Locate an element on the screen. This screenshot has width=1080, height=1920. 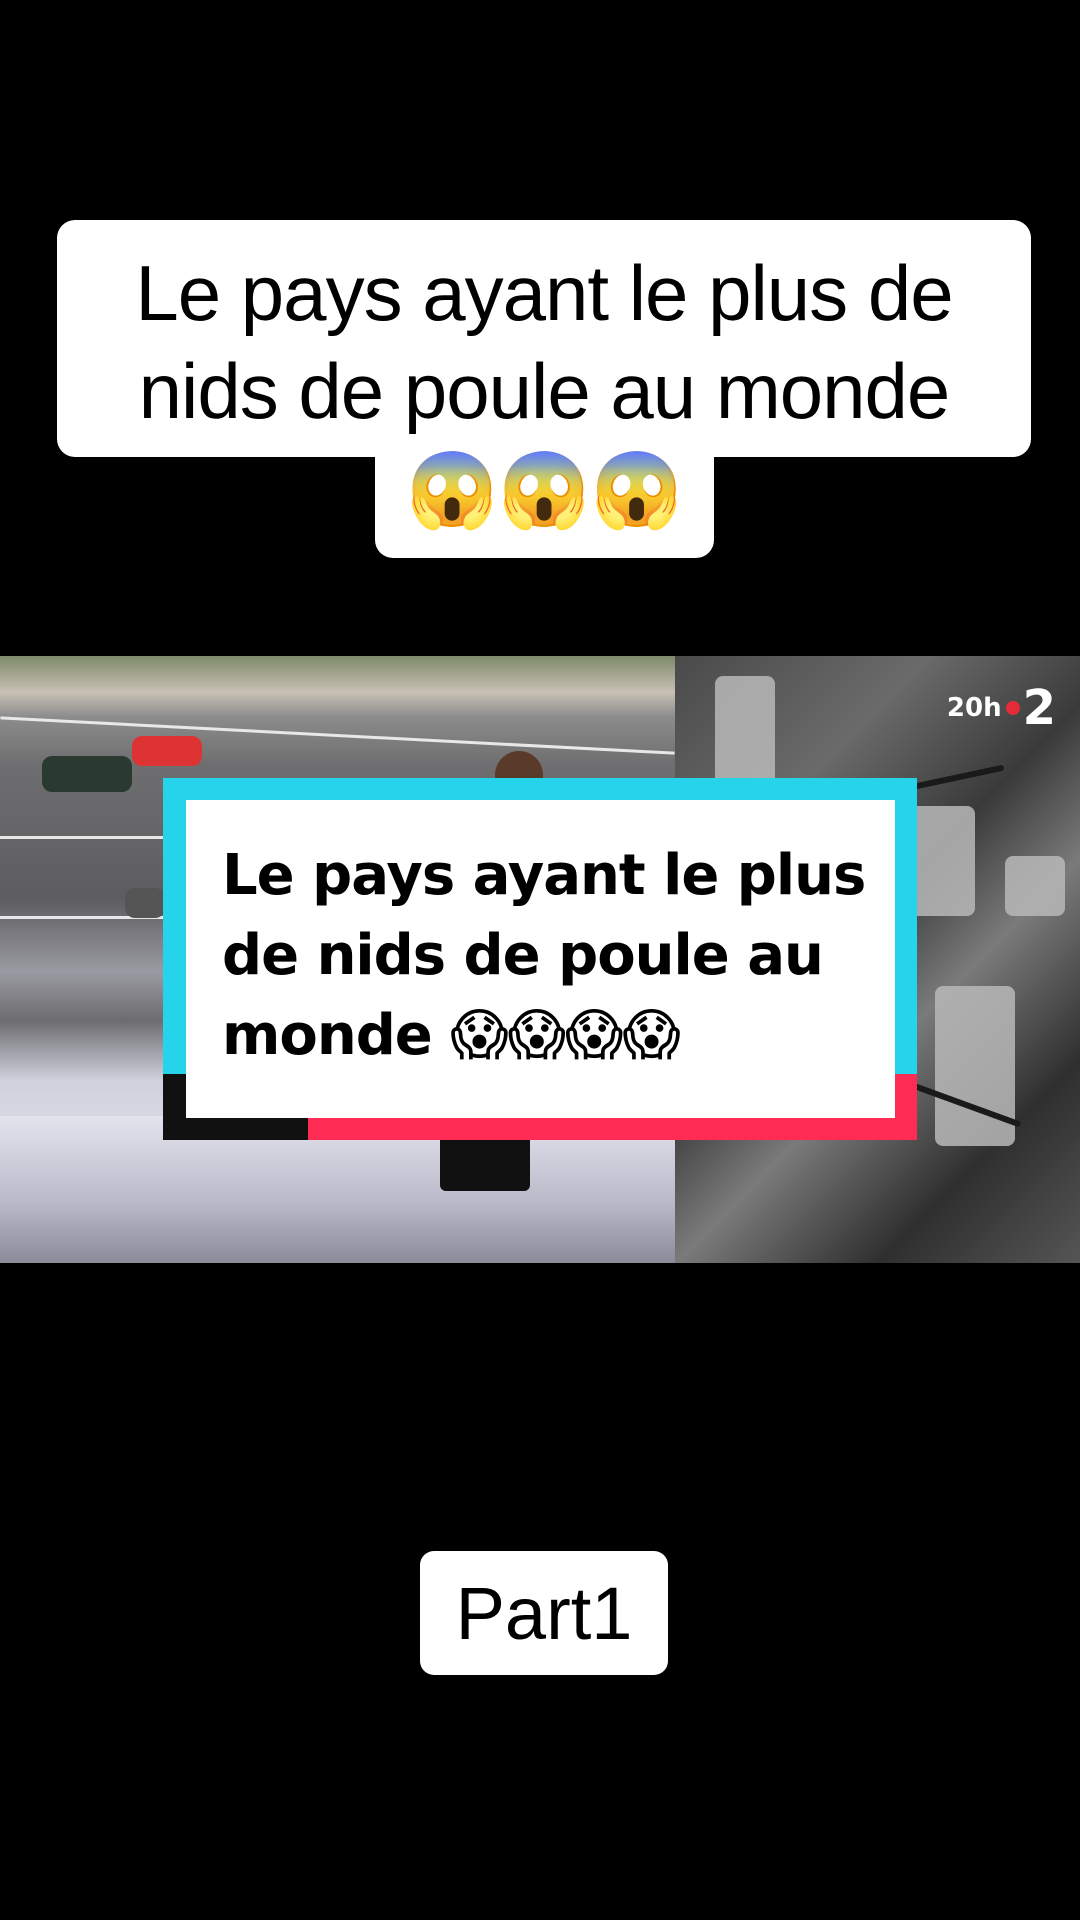
presenter-legs is located at coordinates (485, 1161).